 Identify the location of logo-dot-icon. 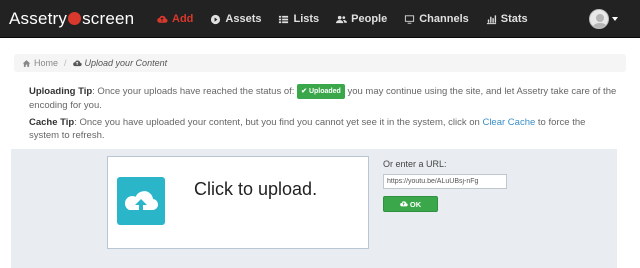
(75, 18).